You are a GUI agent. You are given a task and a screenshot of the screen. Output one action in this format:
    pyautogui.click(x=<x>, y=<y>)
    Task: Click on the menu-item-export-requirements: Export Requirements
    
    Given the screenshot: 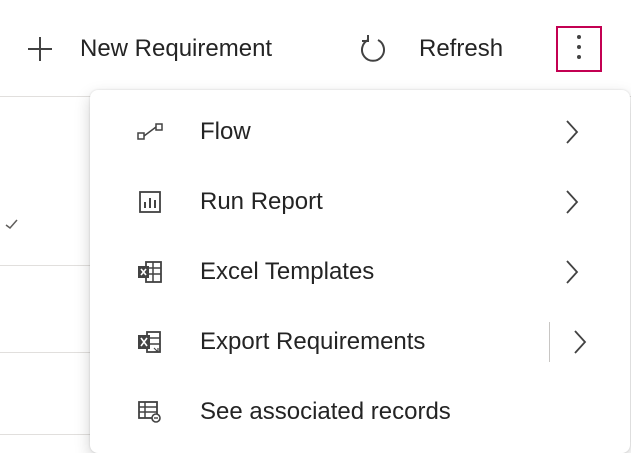 What is the action you would take?
    pyautogui.click(x=360, y=342)
    